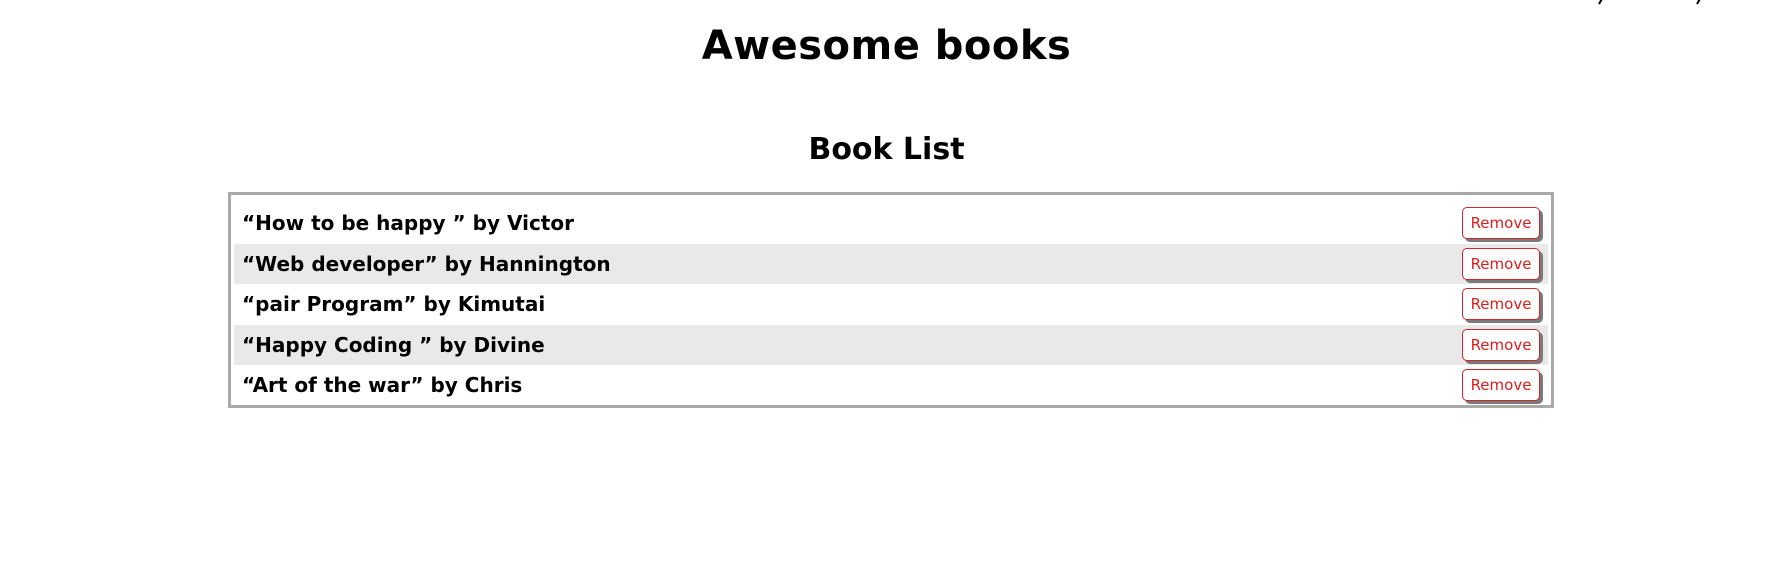 The height and width of the screenshot is (570, 1773). I want to click on page-title: Awesome books, so click(886, 46).